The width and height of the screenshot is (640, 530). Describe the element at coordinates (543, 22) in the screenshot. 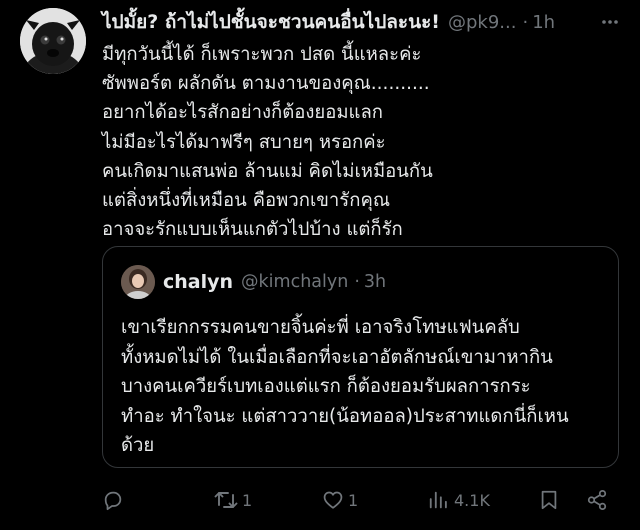

I see `tweet-time: 1h` at that location.